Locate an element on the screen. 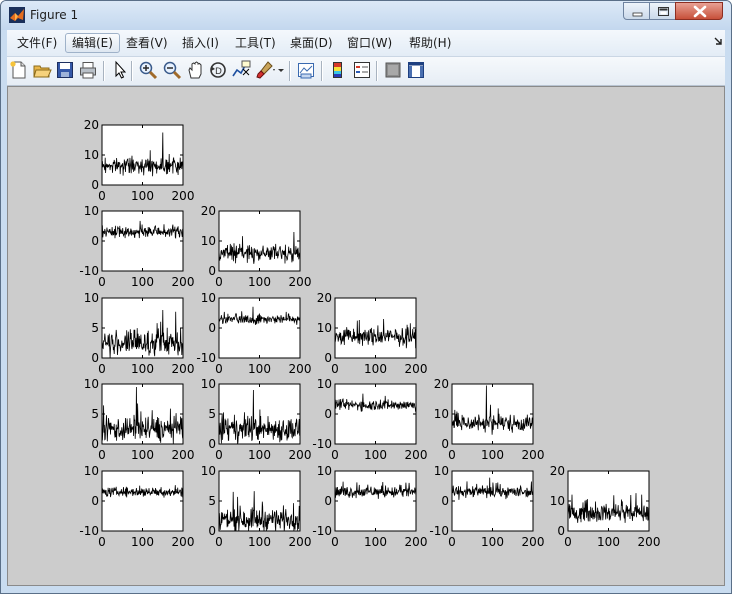  hide-plot-tools-icon is located at coordinates (393, 70).